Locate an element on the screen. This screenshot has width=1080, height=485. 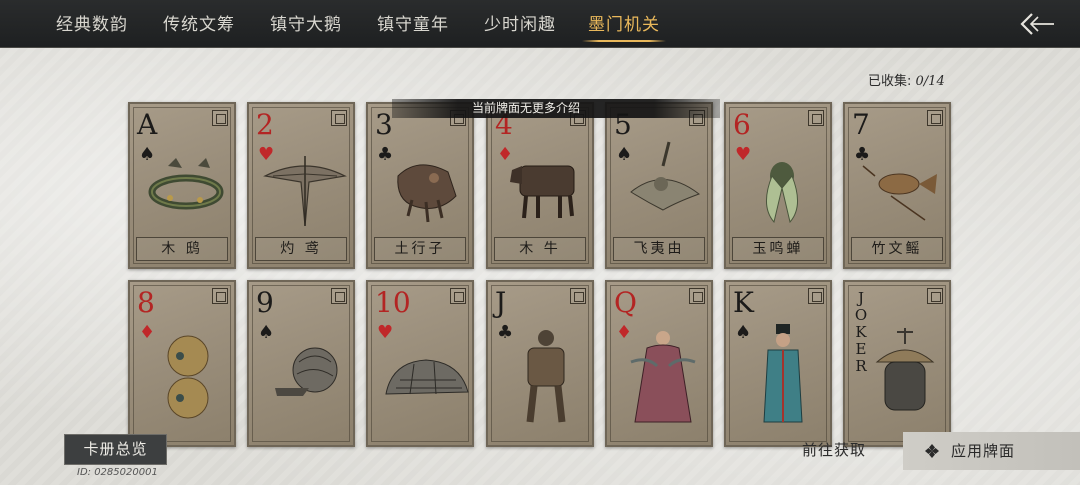
diamond-icon is located at coordinates (932, 451).